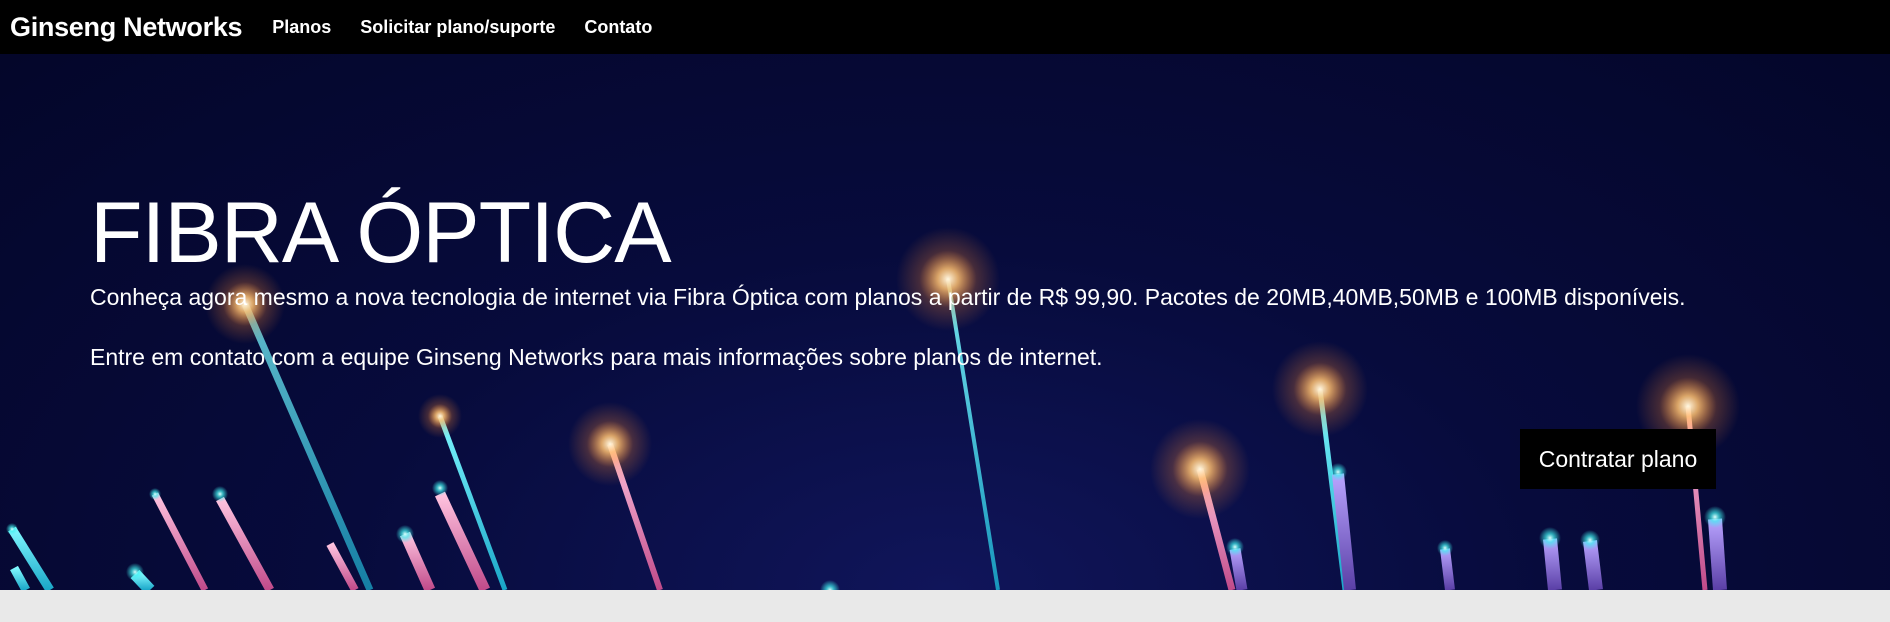  What do you see at coordinates (457, 27) in the screenshot?
I see `nav-link-solicitar-plano-suporte: Solicitar plano/suporte` at bounding box center [457, 27].